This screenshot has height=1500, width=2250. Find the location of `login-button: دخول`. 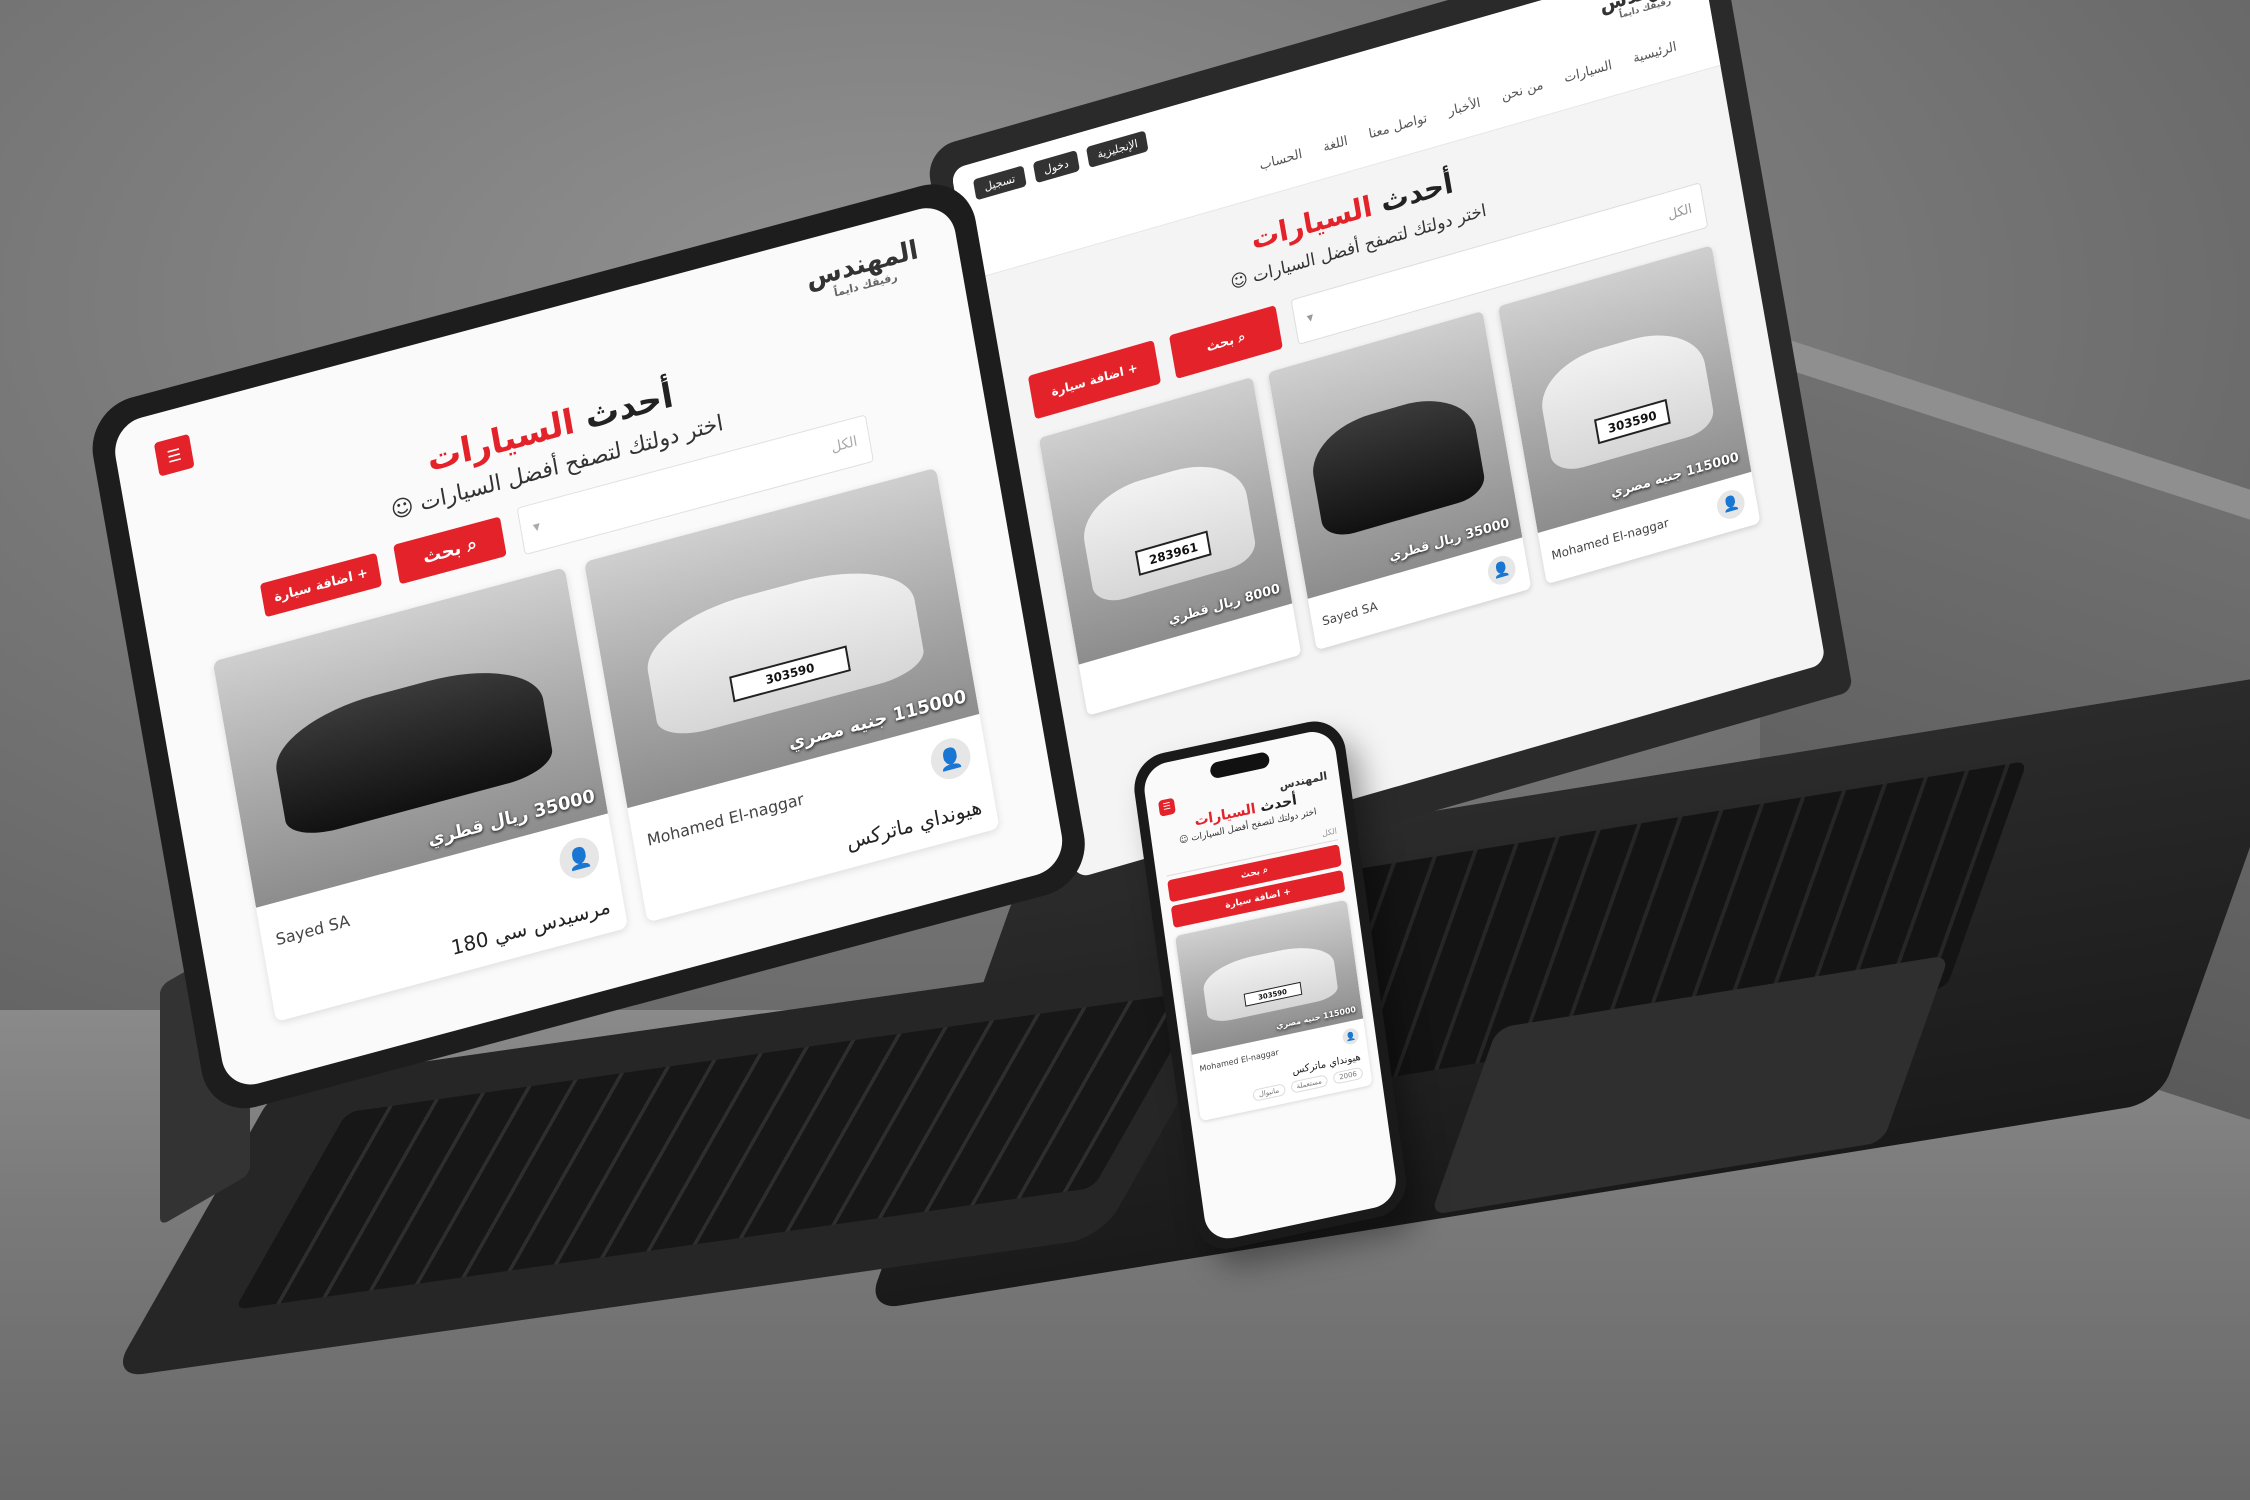

login-button: دخول is located at coordinates (1056, 166).